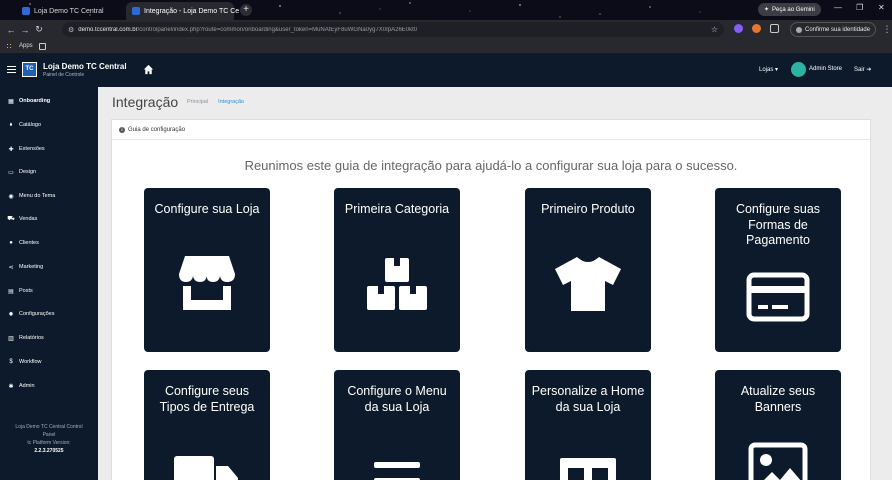  Describe the element at coordinates (11, 314) in the screenshot. I see `gear-icon: ✹` at that location.